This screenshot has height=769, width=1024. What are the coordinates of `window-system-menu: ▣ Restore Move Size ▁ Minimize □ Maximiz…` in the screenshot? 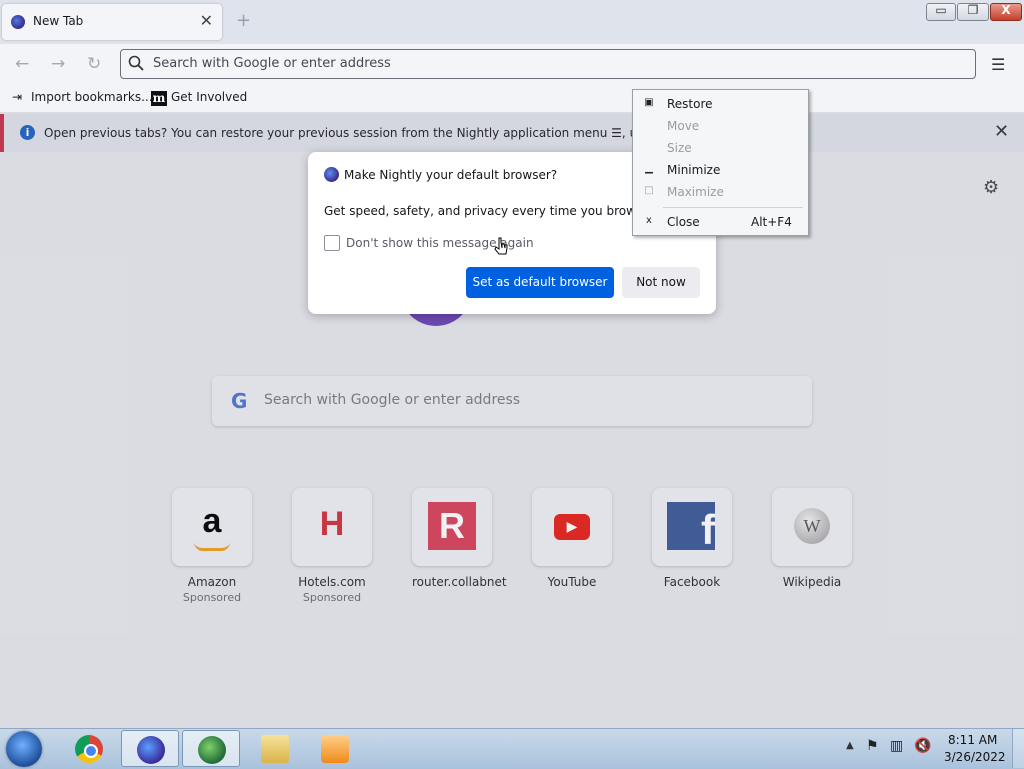 It's located at (720, 162).